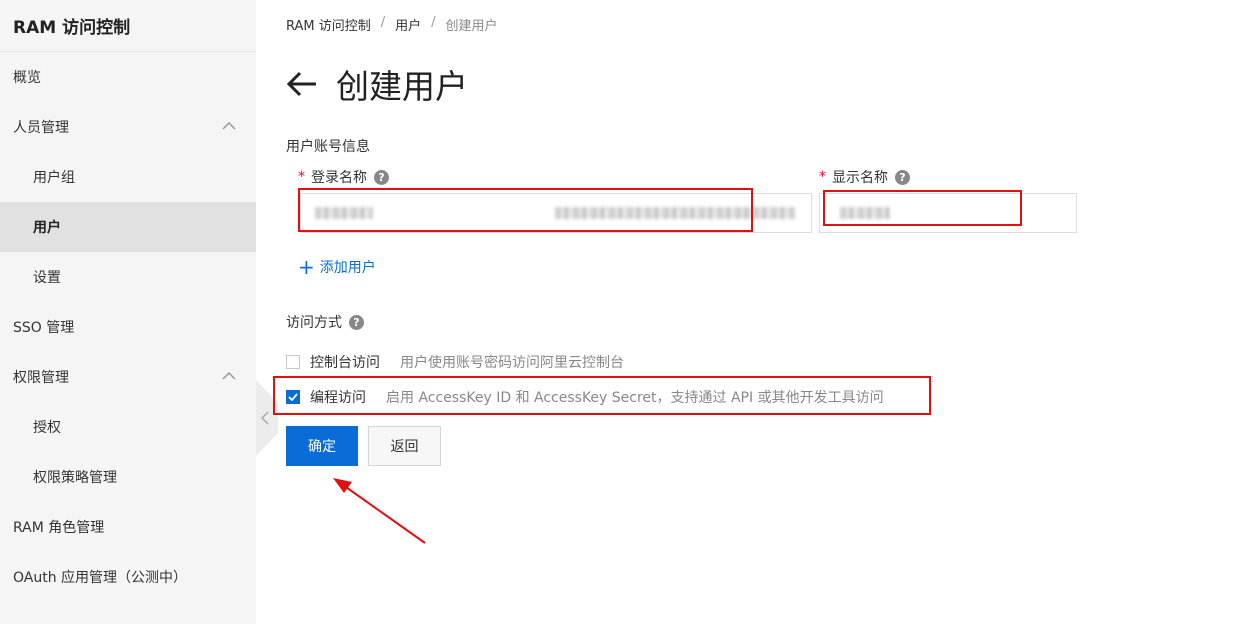 This screenshot has height=624, width=1258. I want to click on confirm-button: 确定, so click(322, 446).